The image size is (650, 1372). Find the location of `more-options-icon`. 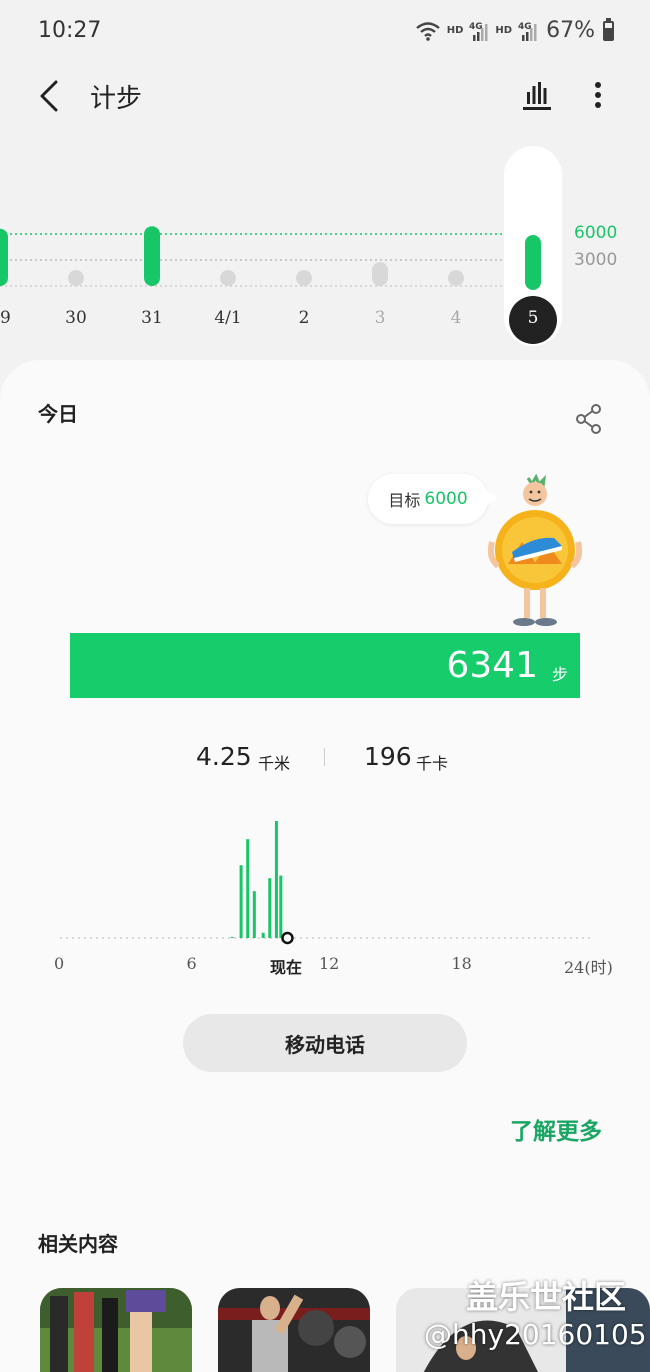

more-options-icon is located at coordinates (598, 95).